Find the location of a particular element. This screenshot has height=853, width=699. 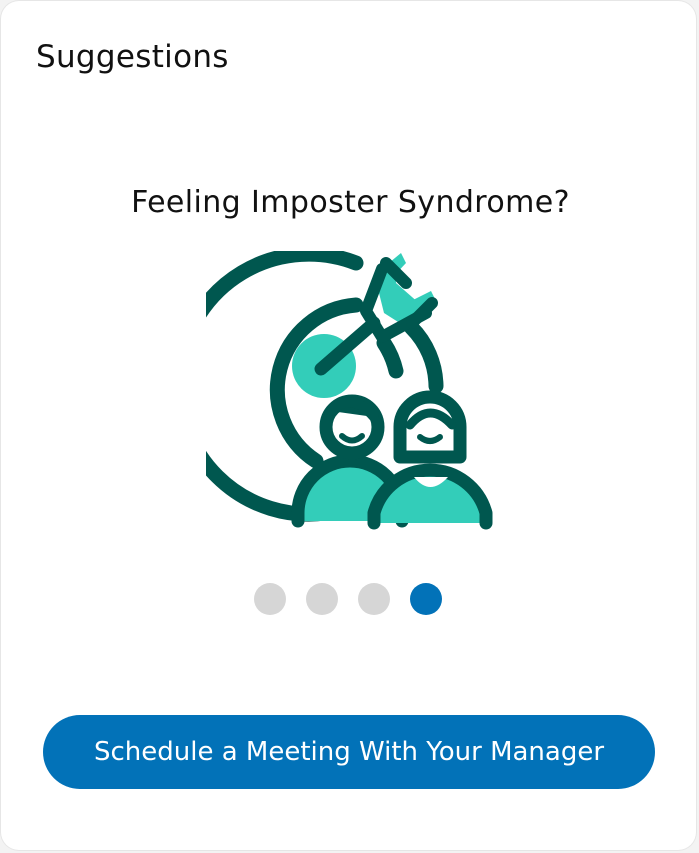

card-title: Suggestions is located at coordinates (132, 57).